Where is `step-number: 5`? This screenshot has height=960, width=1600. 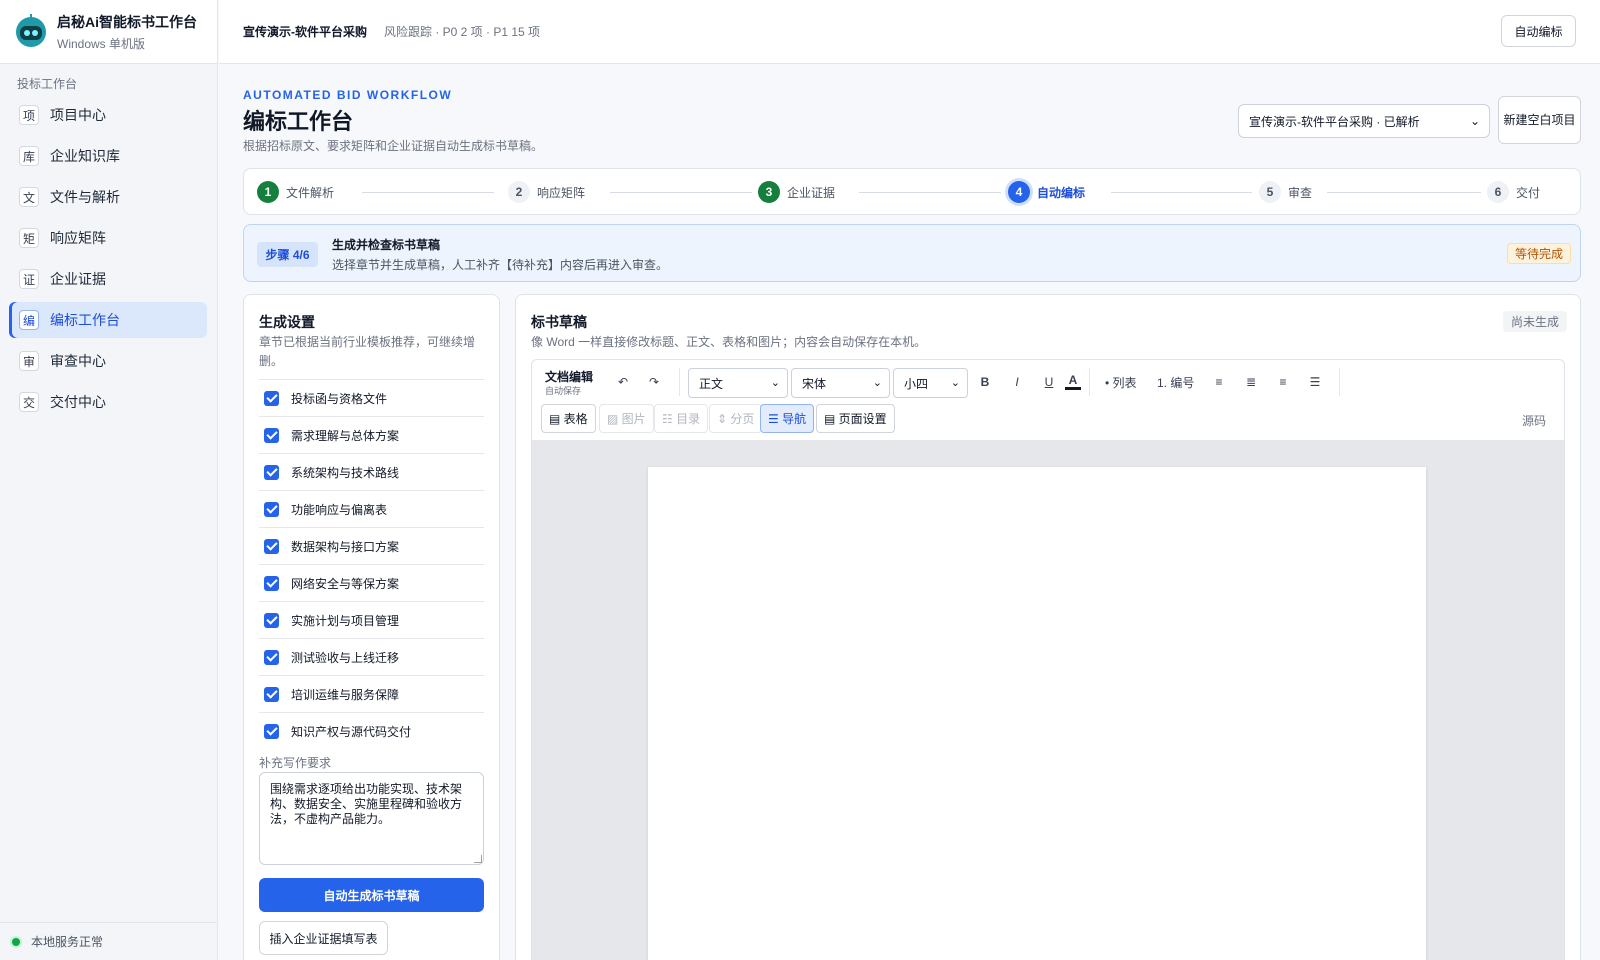 step-number: 5 is located at coordinates (1270, 192).